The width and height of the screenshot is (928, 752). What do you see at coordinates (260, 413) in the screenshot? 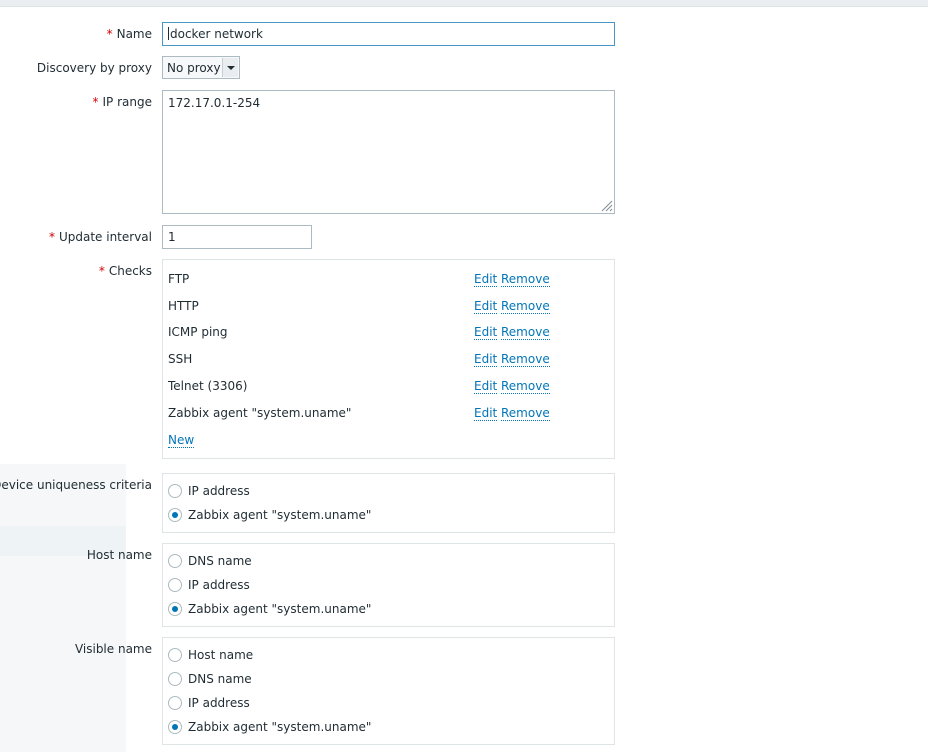
I see `check-name: Zabbix agent "system.uname"` at bounding box center [260, 413].